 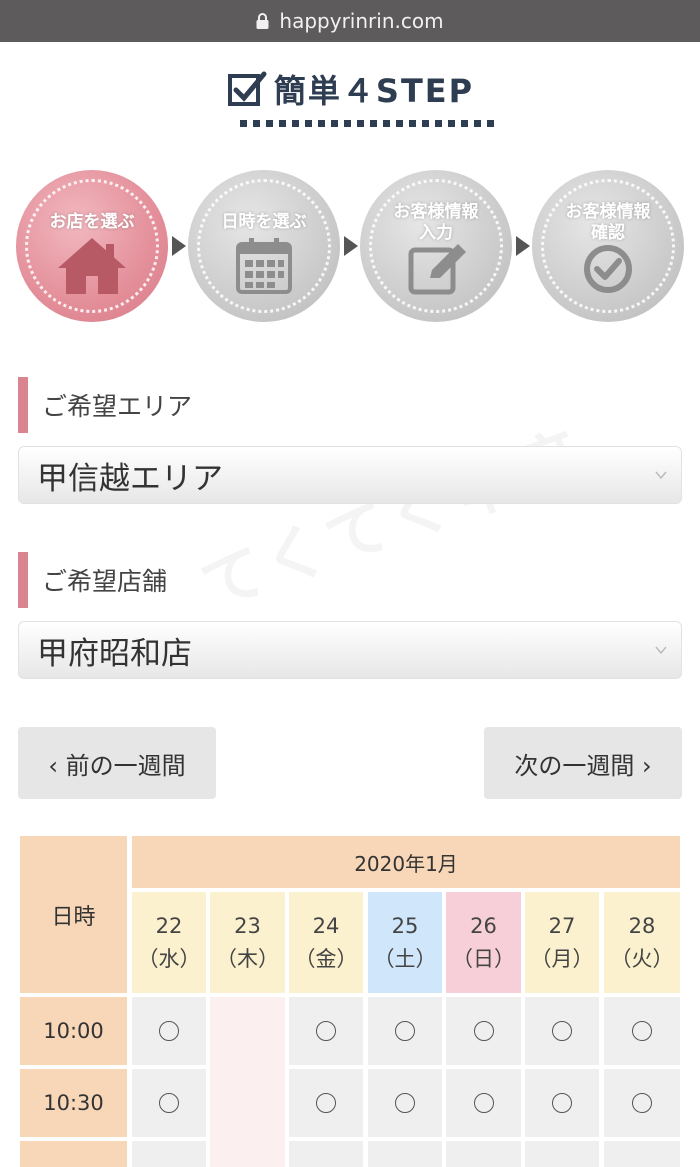 What do you see at coordinates (92, 580) in the screenshot?
I see `store-label: ご希望店舗` at bounding box center [92, 580].